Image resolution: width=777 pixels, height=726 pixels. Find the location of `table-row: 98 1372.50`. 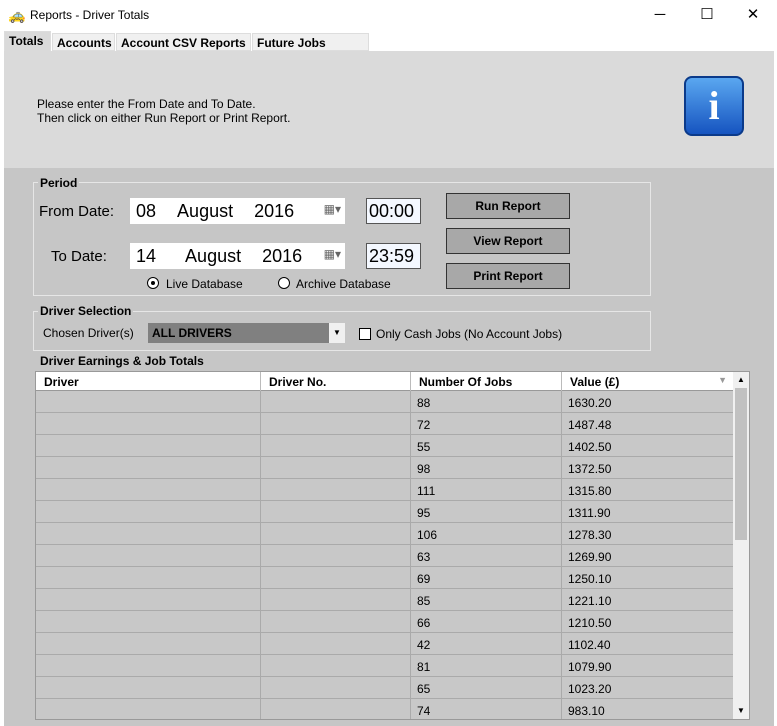

table-row: 98 1372.50 is located at coordinates (385, 468).